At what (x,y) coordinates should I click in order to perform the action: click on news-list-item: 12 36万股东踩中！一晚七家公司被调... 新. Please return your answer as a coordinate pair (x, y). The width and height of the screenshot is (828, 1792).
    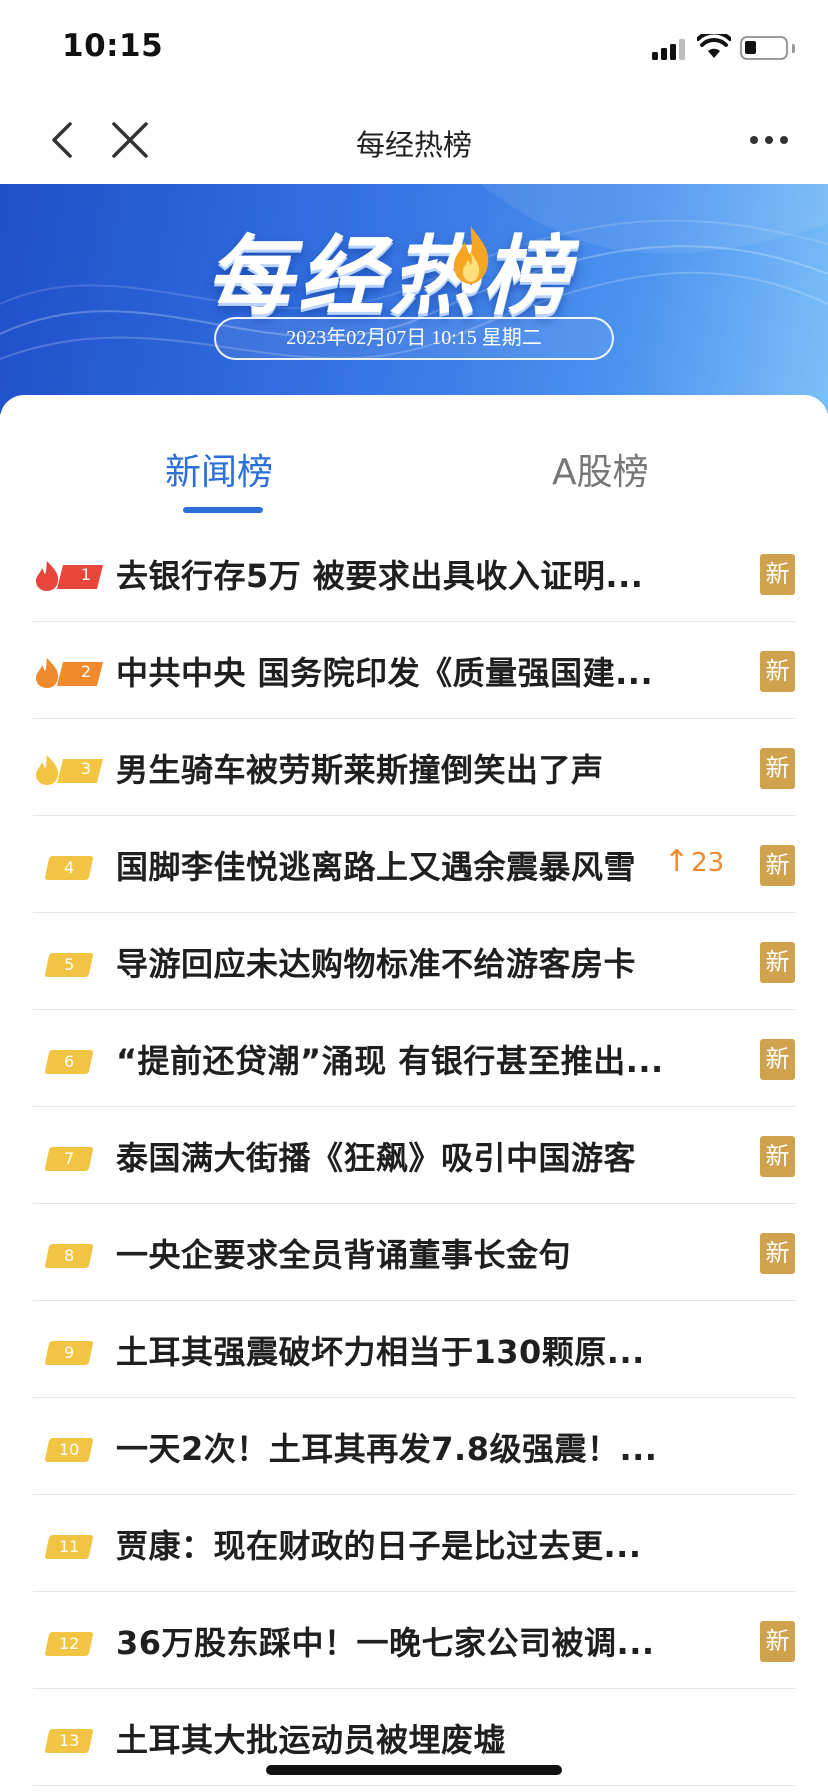
    Looking at the image, I should click on (414, 1640).